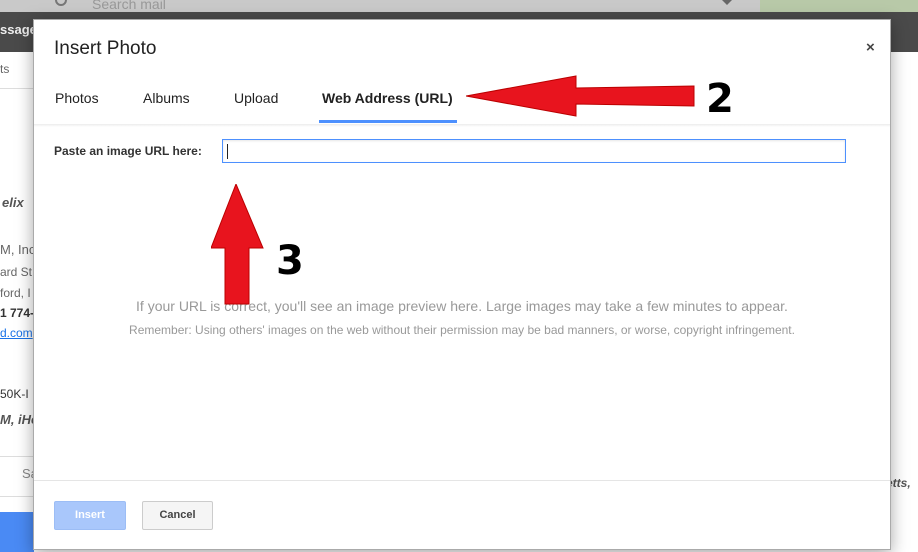  Describe the element at coordinates (17, 313) in the screenshot. I see `bg-fragment: 1 774-` at that location.